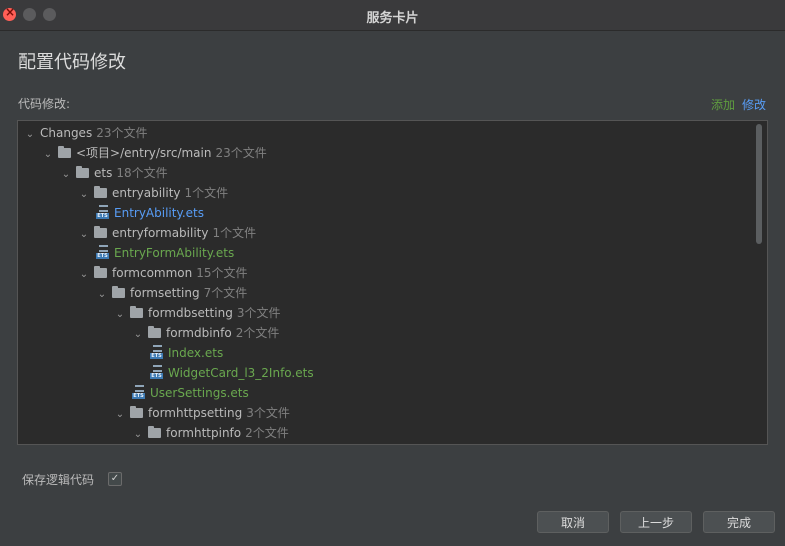  What do you see at coordinates (199, 333) in the screenshot?
I see `tree-item-name: formdbinfo` at bounding box center [199, 333].